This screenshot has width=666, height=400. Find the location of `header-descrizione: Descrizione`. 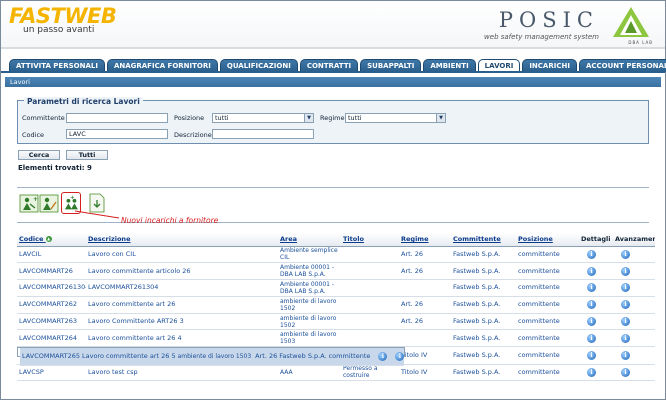

header-descrizione: Descrizione is located at coordinates (182, 240).